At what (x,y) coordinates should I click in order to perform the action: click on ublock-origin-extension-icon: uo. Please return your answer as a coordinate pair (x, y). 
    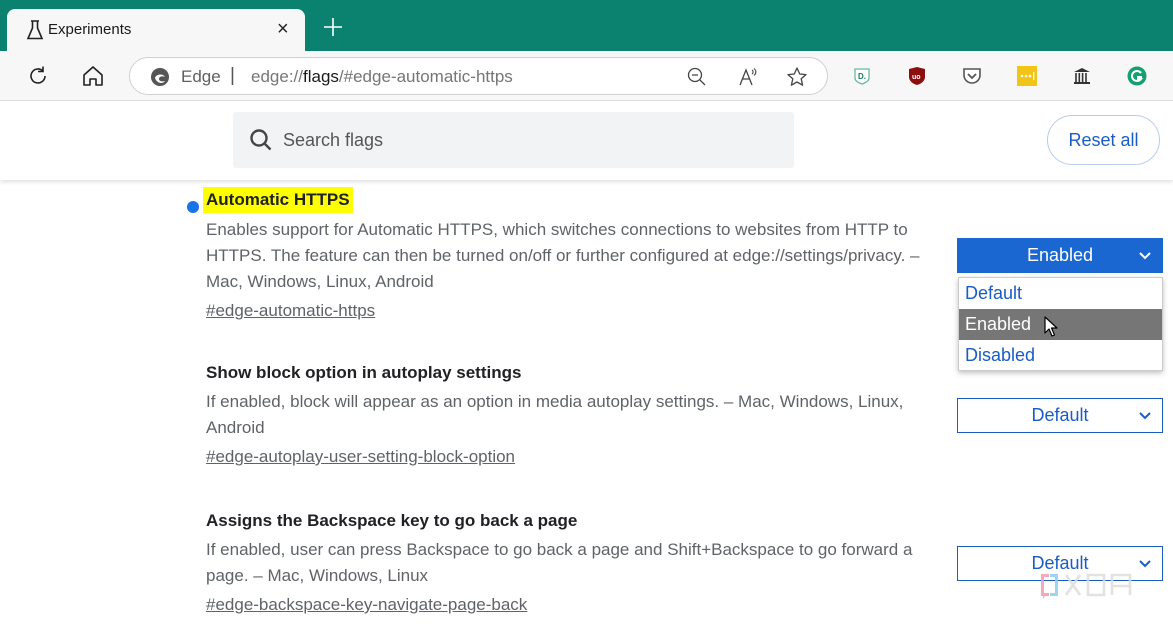
    Looking at the image, I should click on (917, 76).